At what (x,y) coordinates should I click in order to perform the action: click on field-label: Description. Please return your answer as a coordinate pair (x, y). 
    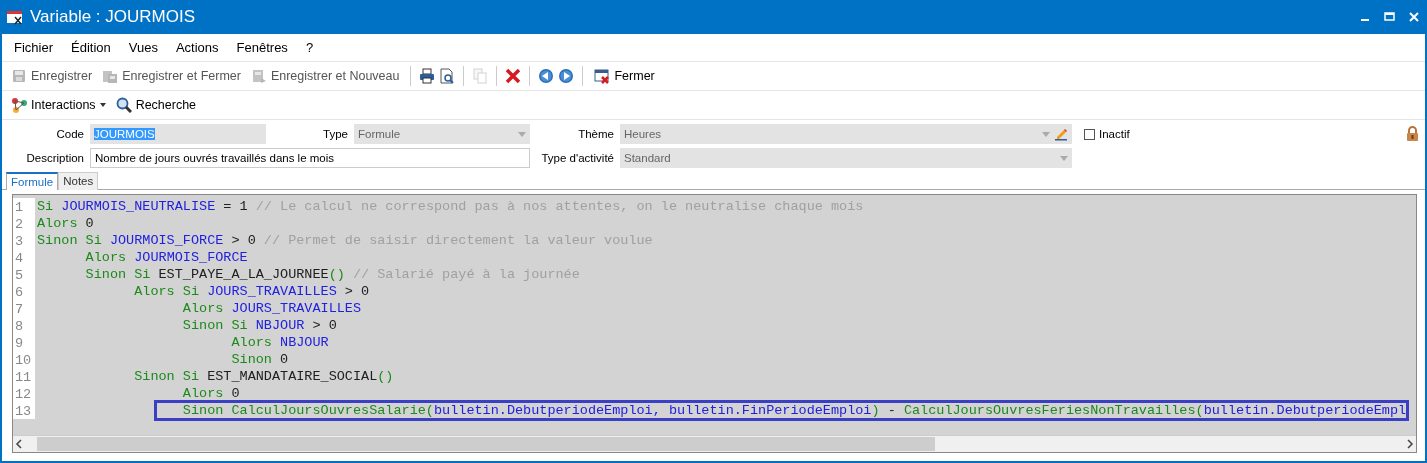
    Looking at the image, I should click on (55, 158).